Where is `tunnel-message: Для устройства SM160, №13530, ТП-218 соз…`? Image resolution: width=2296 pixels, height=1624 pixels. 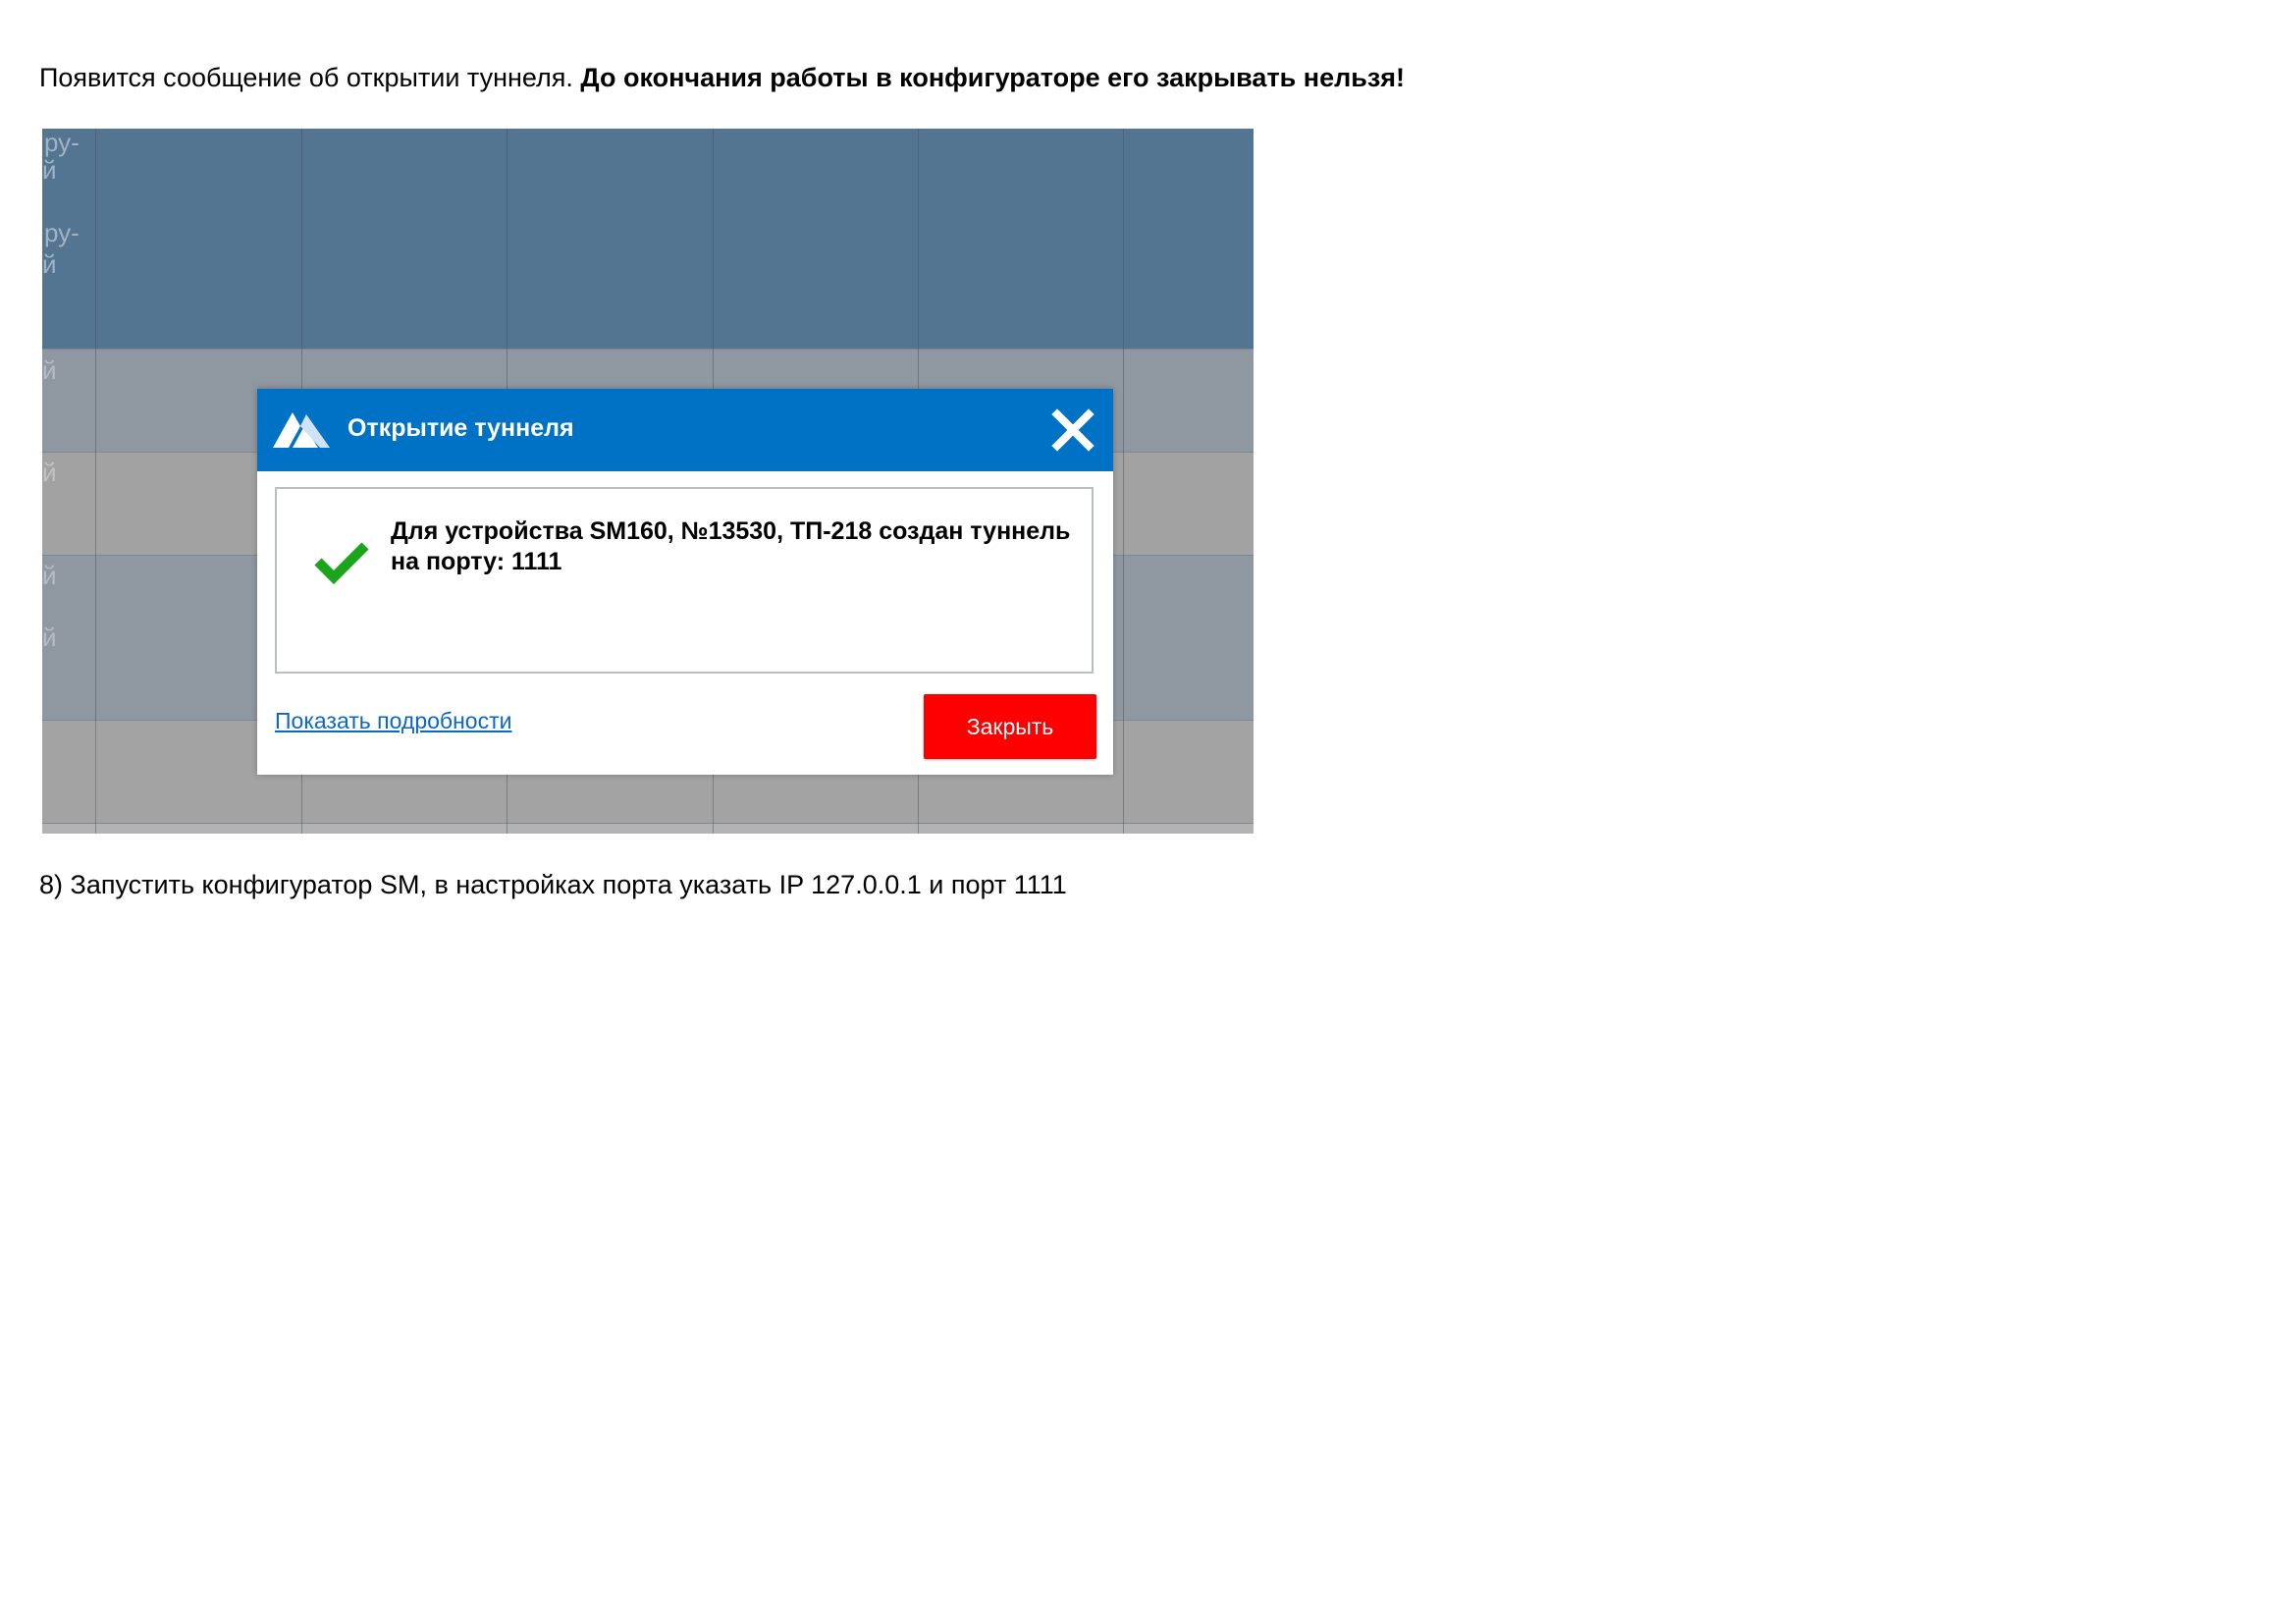 tunnel-message: Для устройства SM160, №13530, ТП-218 соз… is located at coordinates (731, 546).